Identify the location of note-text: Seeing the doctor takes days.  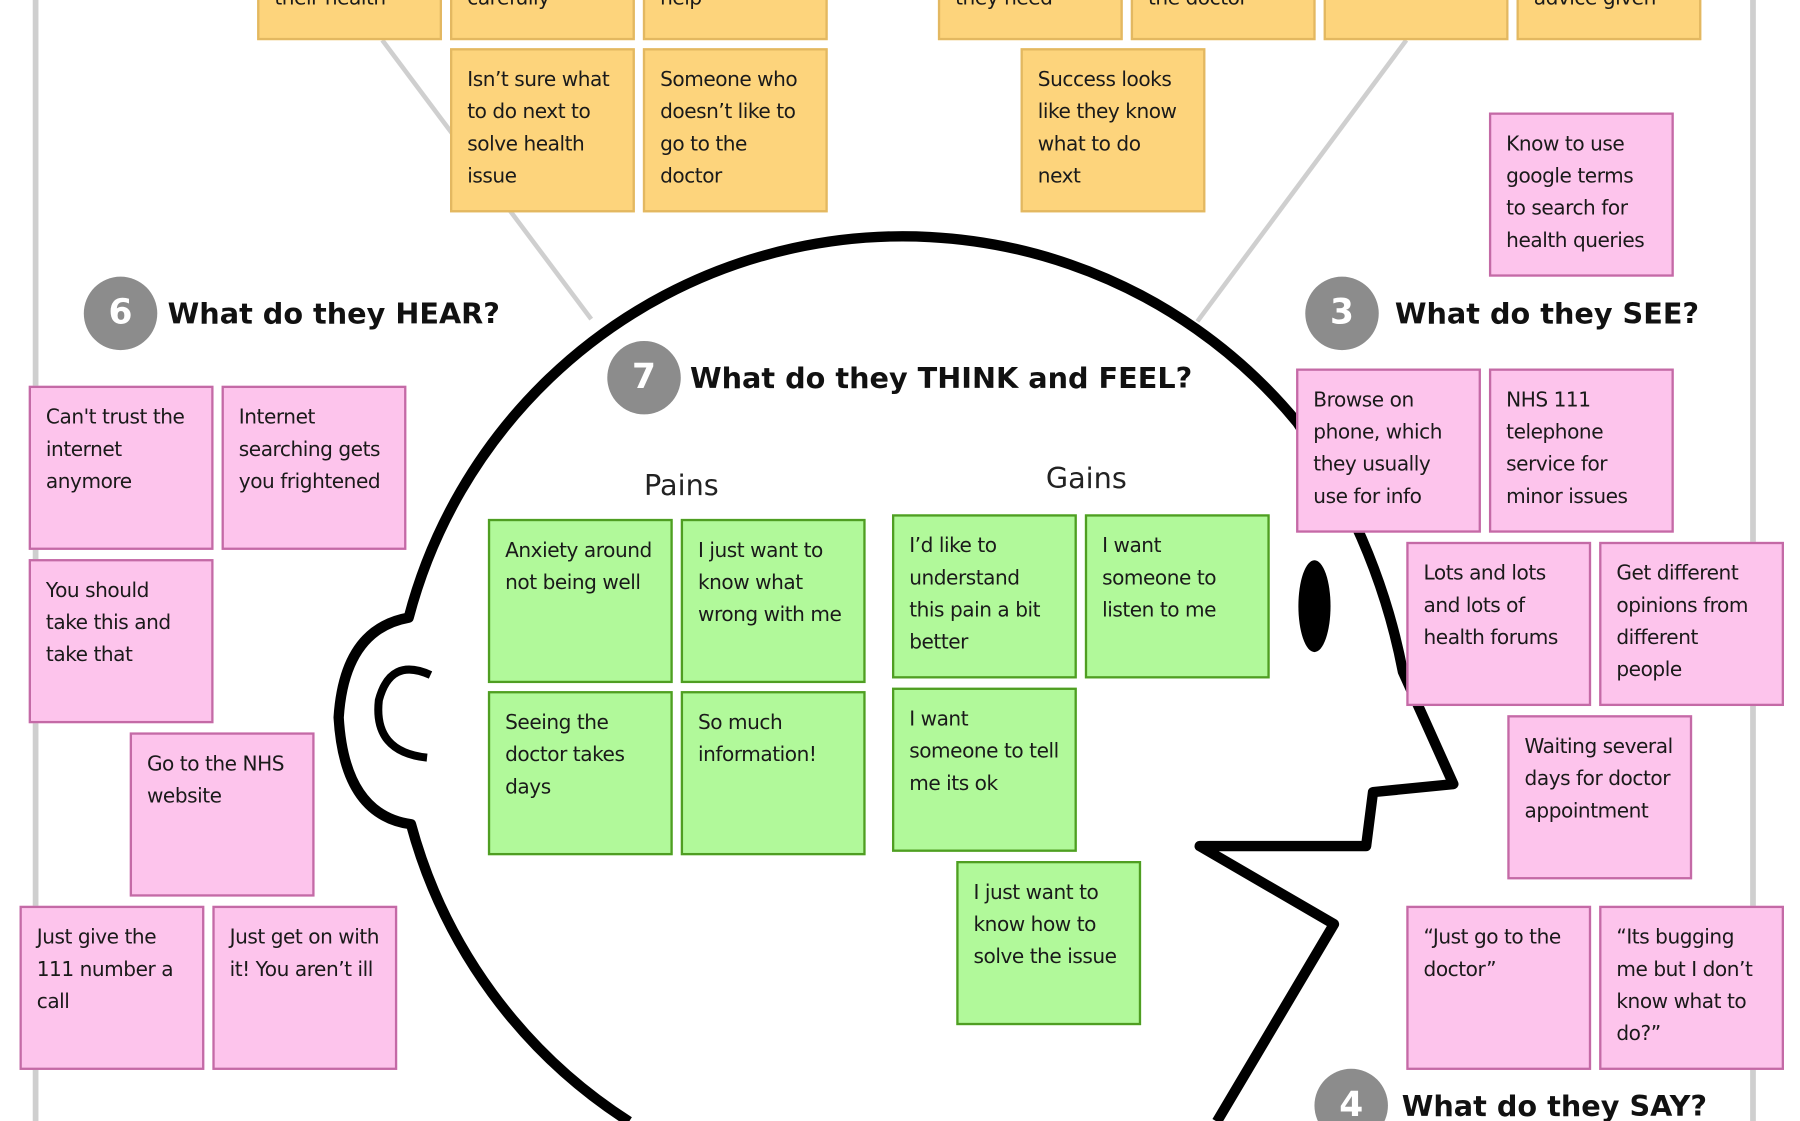
(565, 755).